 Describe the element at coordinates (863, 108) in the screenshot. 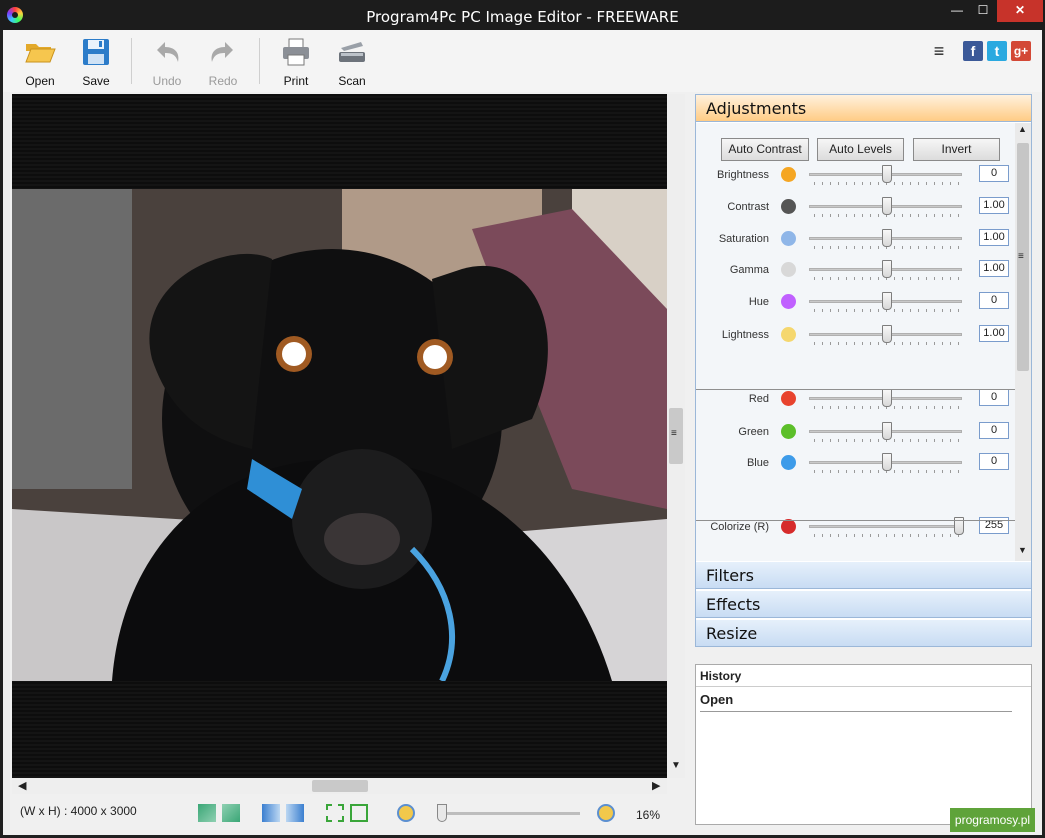

I see `adjustments-header: Adjustments` at that location.